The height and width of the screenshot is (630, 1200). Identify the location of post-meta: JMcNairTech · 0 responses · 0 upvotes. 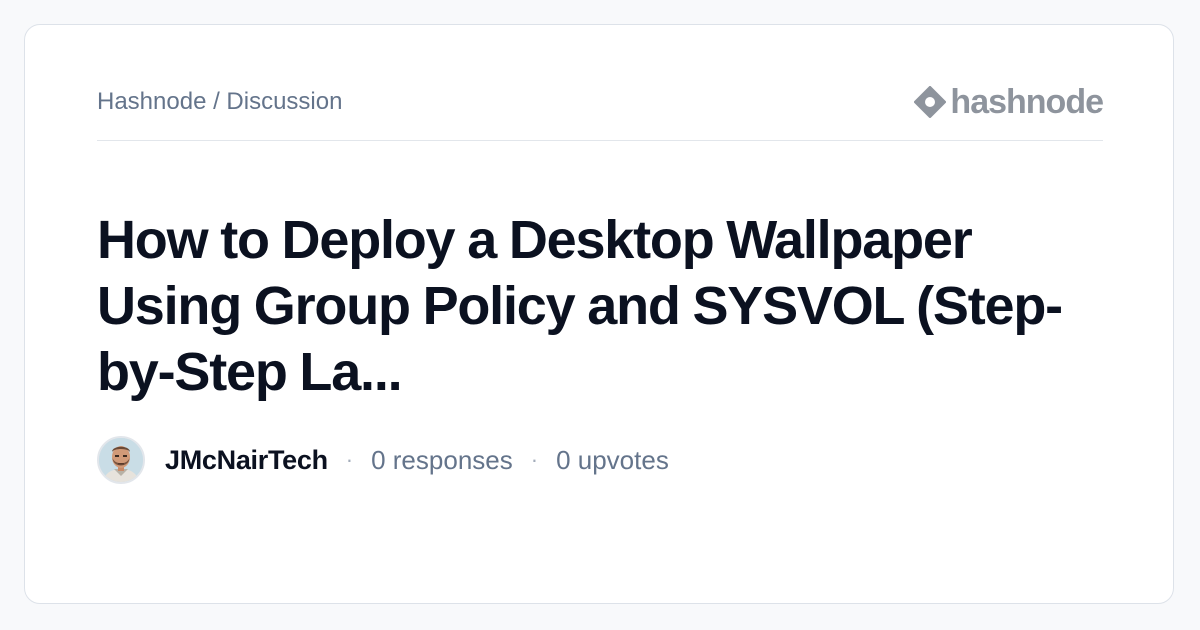
(383, 460).